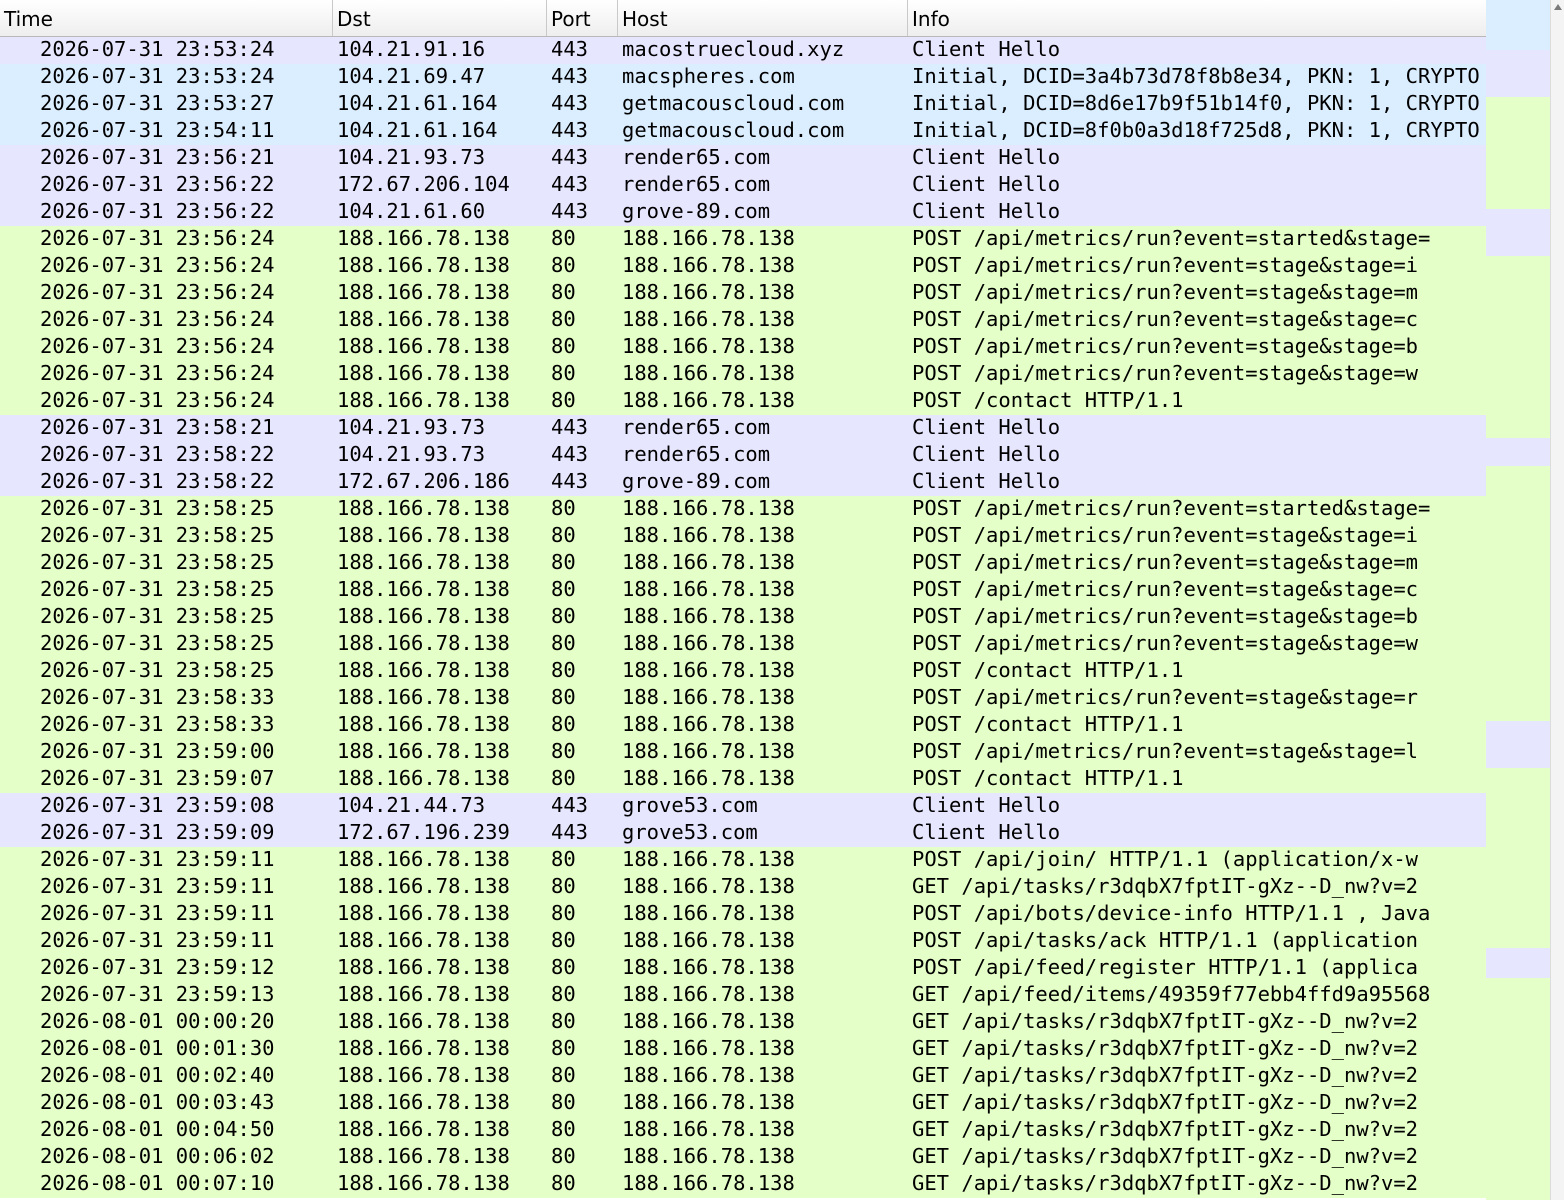 The width and height of the screenshot is (1564, 1200). What do you see at coordinates (1557, 600) in the screenshot?
I see `vertical-scrollbar` at bounding box center [1557, 600].